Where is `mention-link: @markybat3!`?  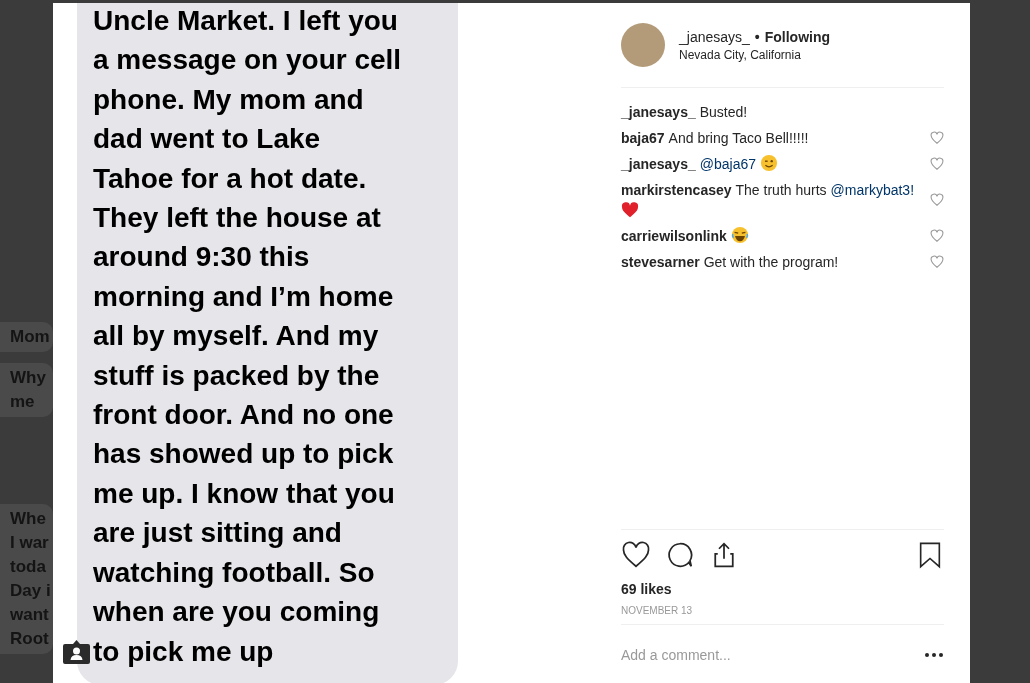
mention-link: @markybat3! is located at coordinates (872, 190).